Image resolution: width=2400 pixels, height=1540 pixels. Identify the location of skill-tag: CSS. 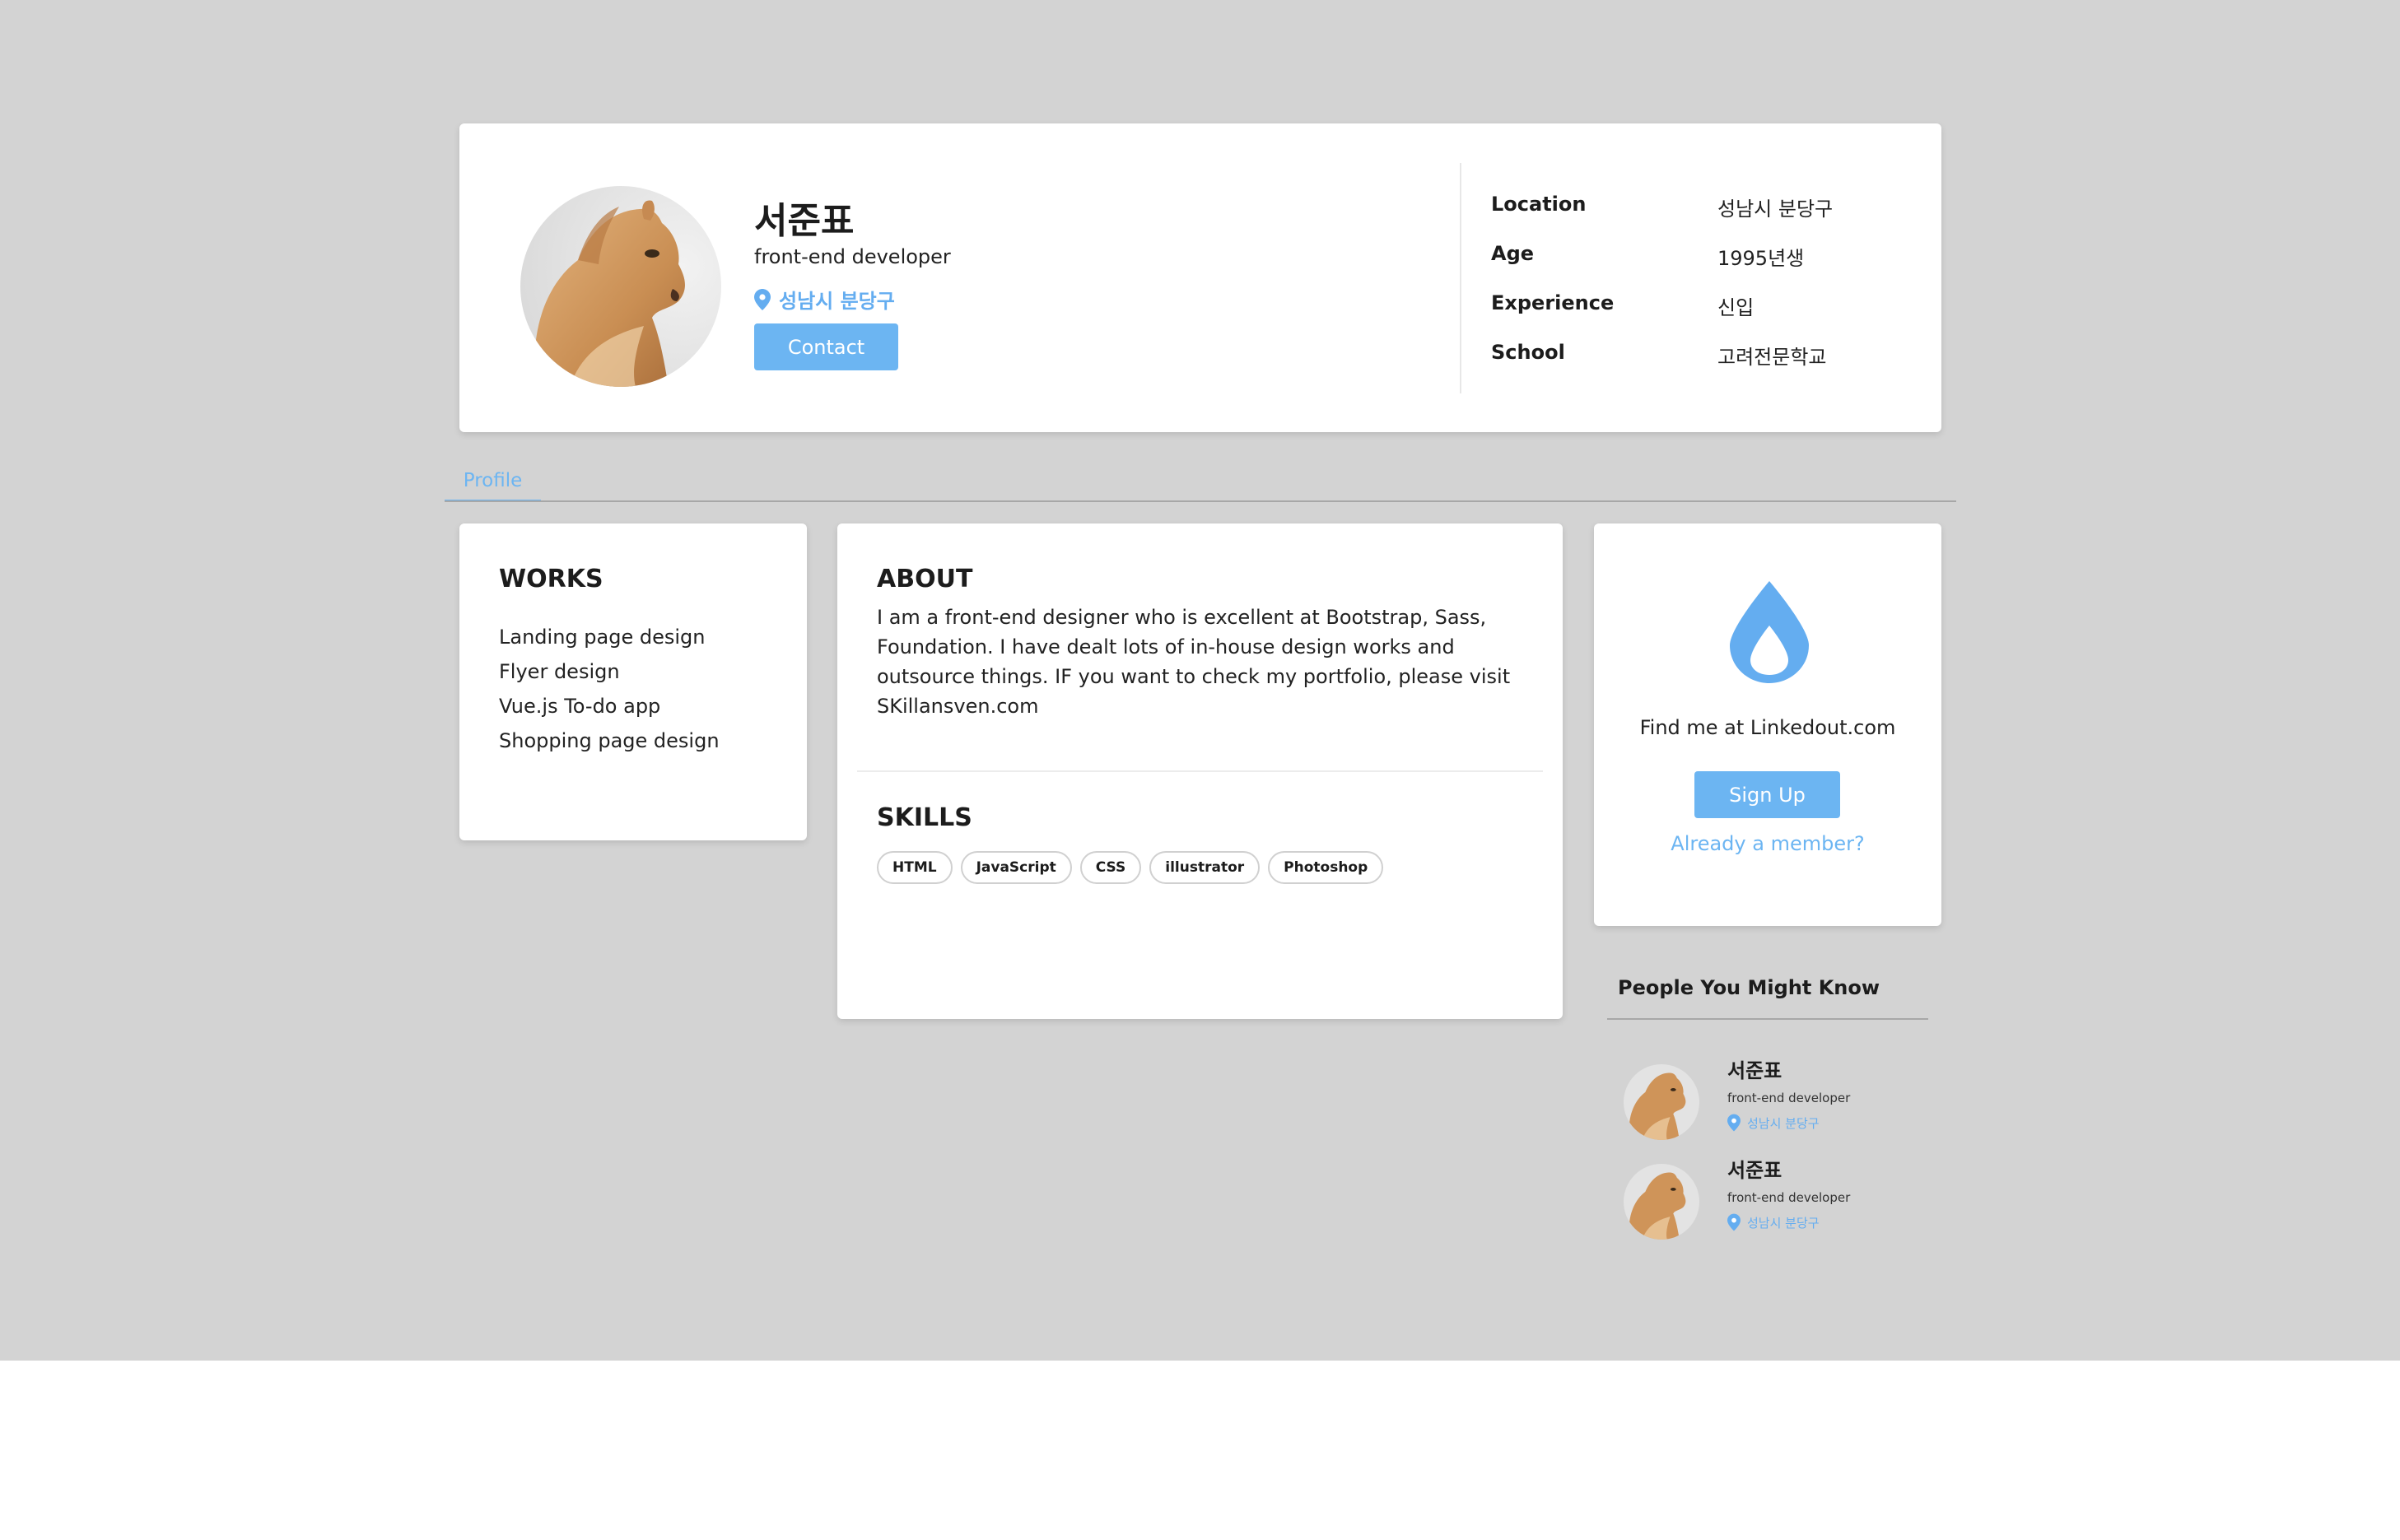
(1110, 868).